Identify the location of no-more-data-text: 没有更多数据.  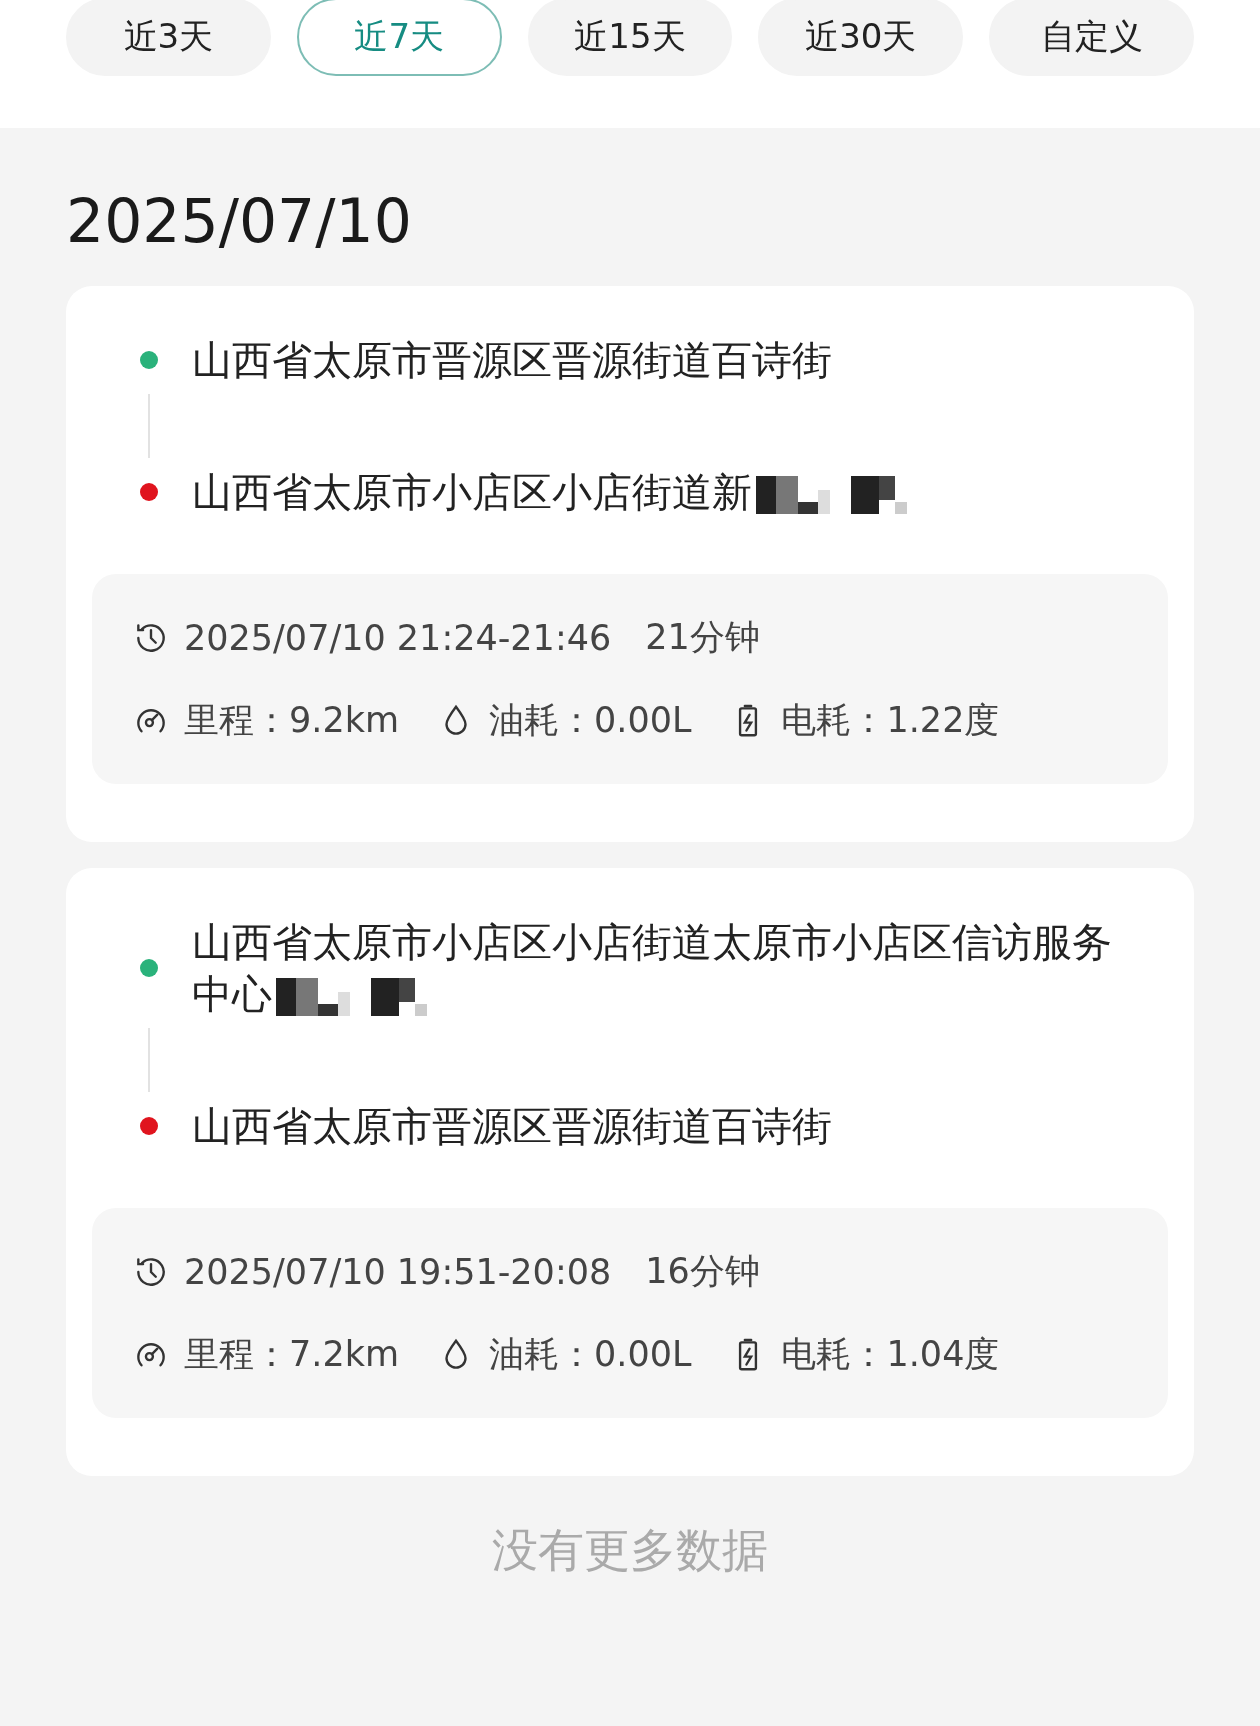
(630, 1550).